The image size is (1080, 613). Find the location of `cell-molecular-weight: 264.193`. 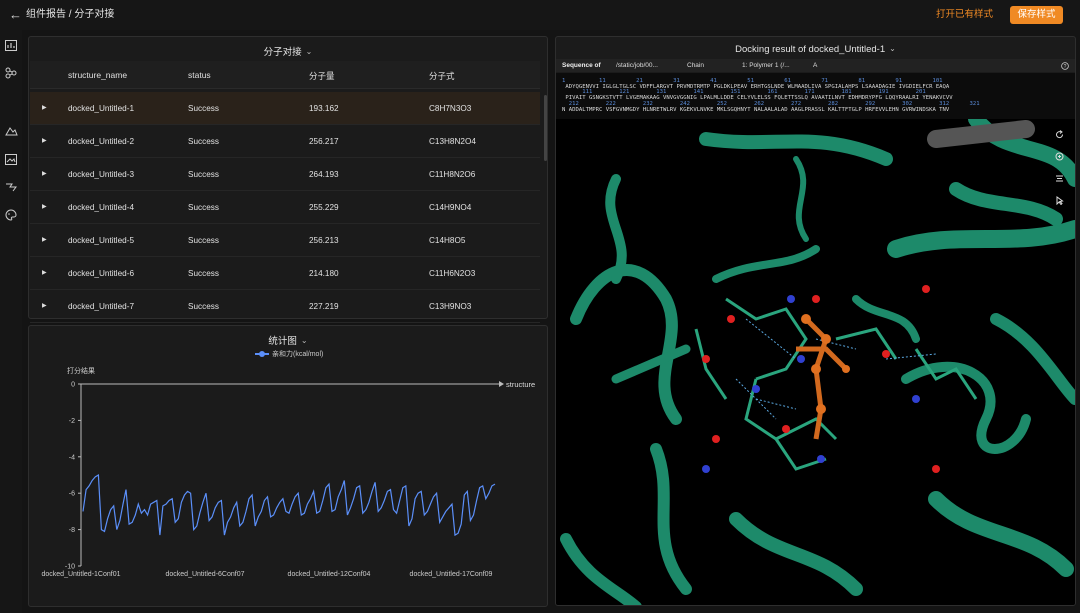

cell-molecular-weight: 264.193 is located at coordinates (324, 174).